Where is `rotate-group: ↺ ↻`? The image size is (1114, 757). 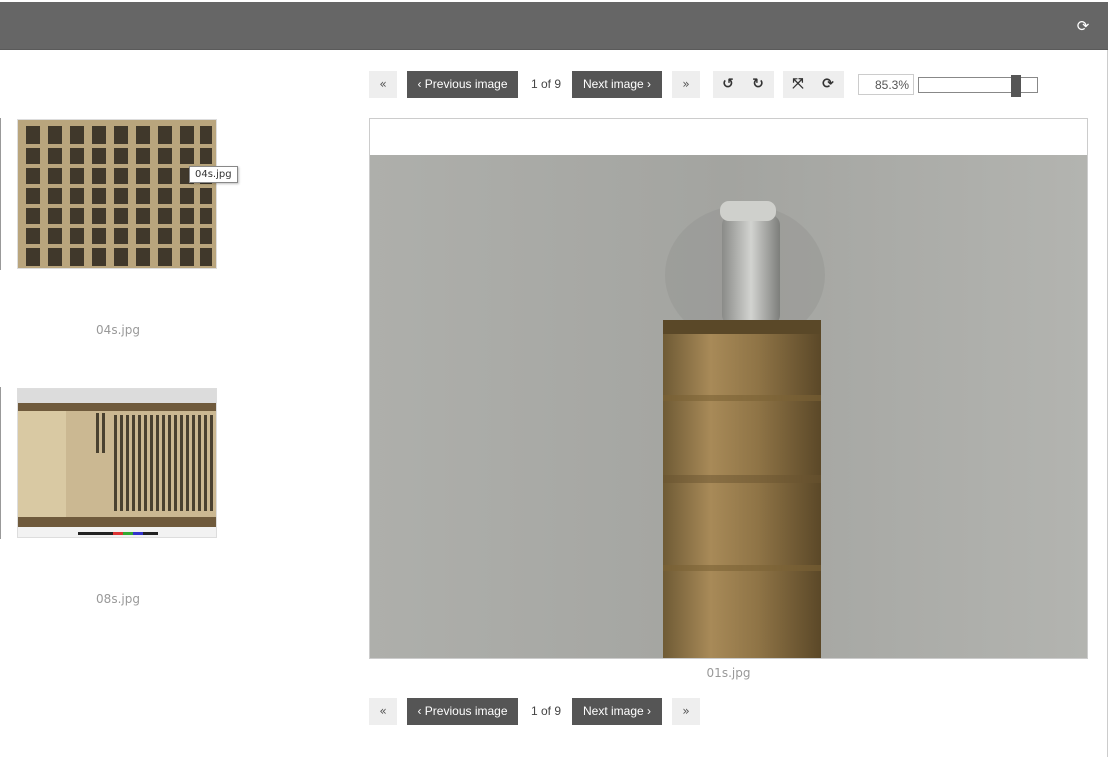 rotate-group: ↺ ↻ is located at coordinates (743, 84).